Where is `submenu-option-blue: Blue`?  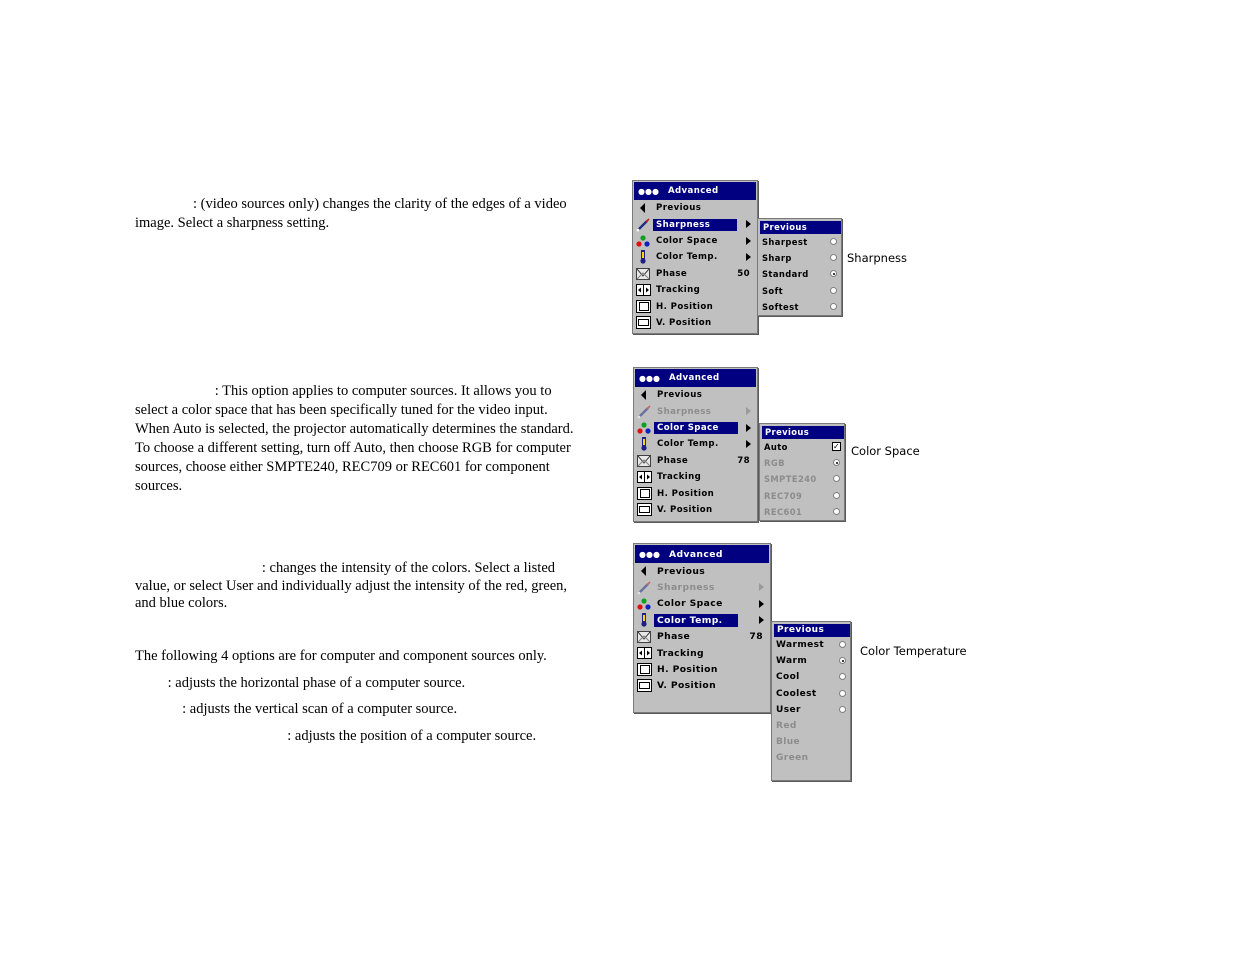 submenu-option-blue: Blue is located at coordinates (811, 742).